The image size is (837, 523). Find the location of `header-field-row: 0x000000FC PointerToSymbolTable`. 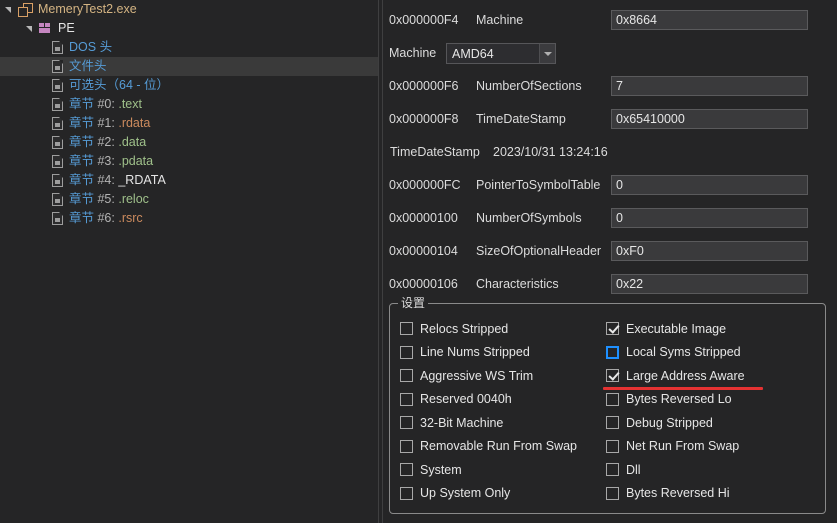

header-field-row: 0x000000FC PointerToSymbolTable is located at coordinates (610, 185).